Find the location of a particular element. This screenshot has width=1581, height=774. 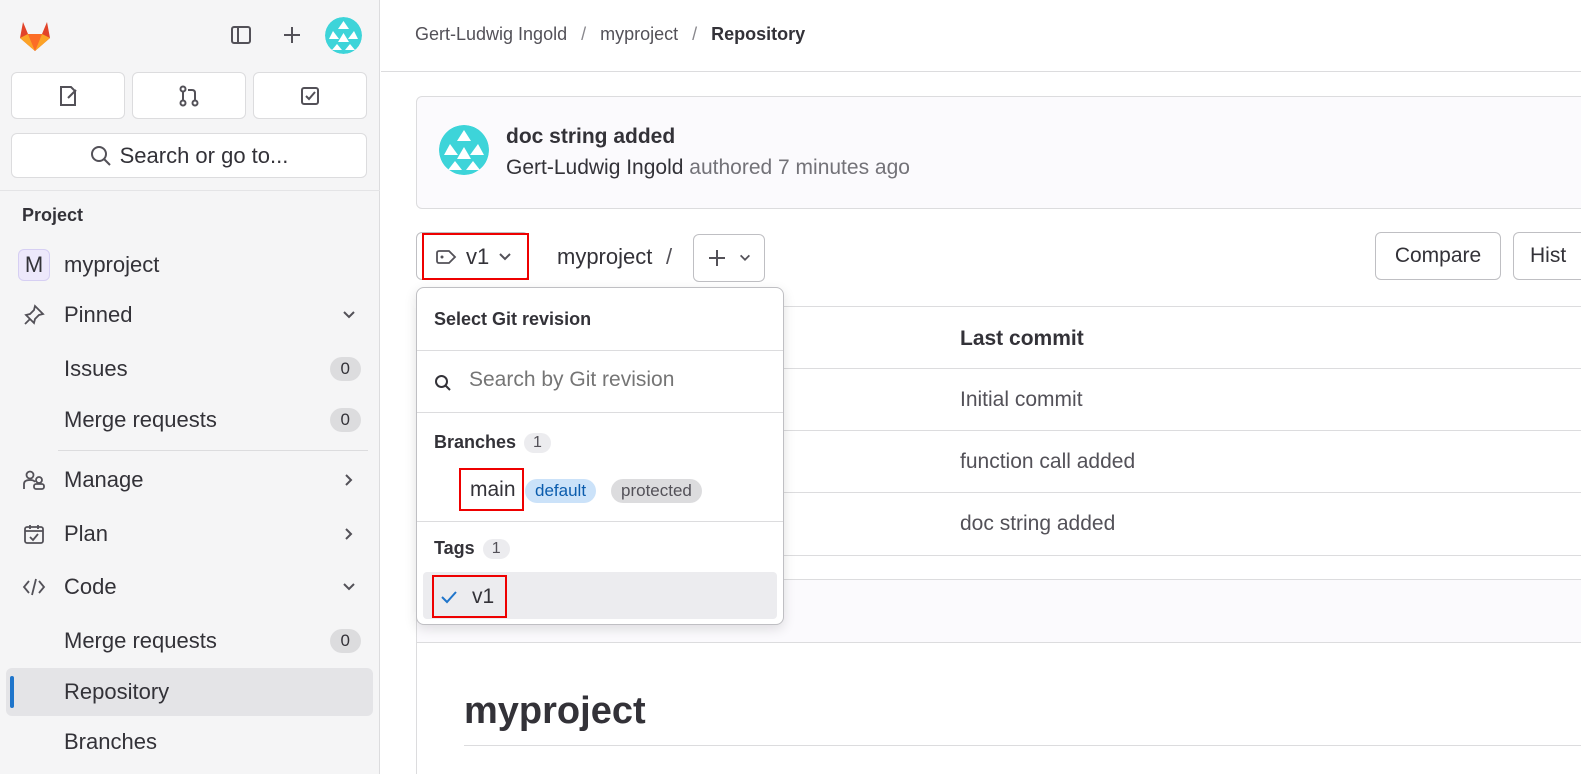

sidebar-item-label: Plan is located at coordinates (86, 533).